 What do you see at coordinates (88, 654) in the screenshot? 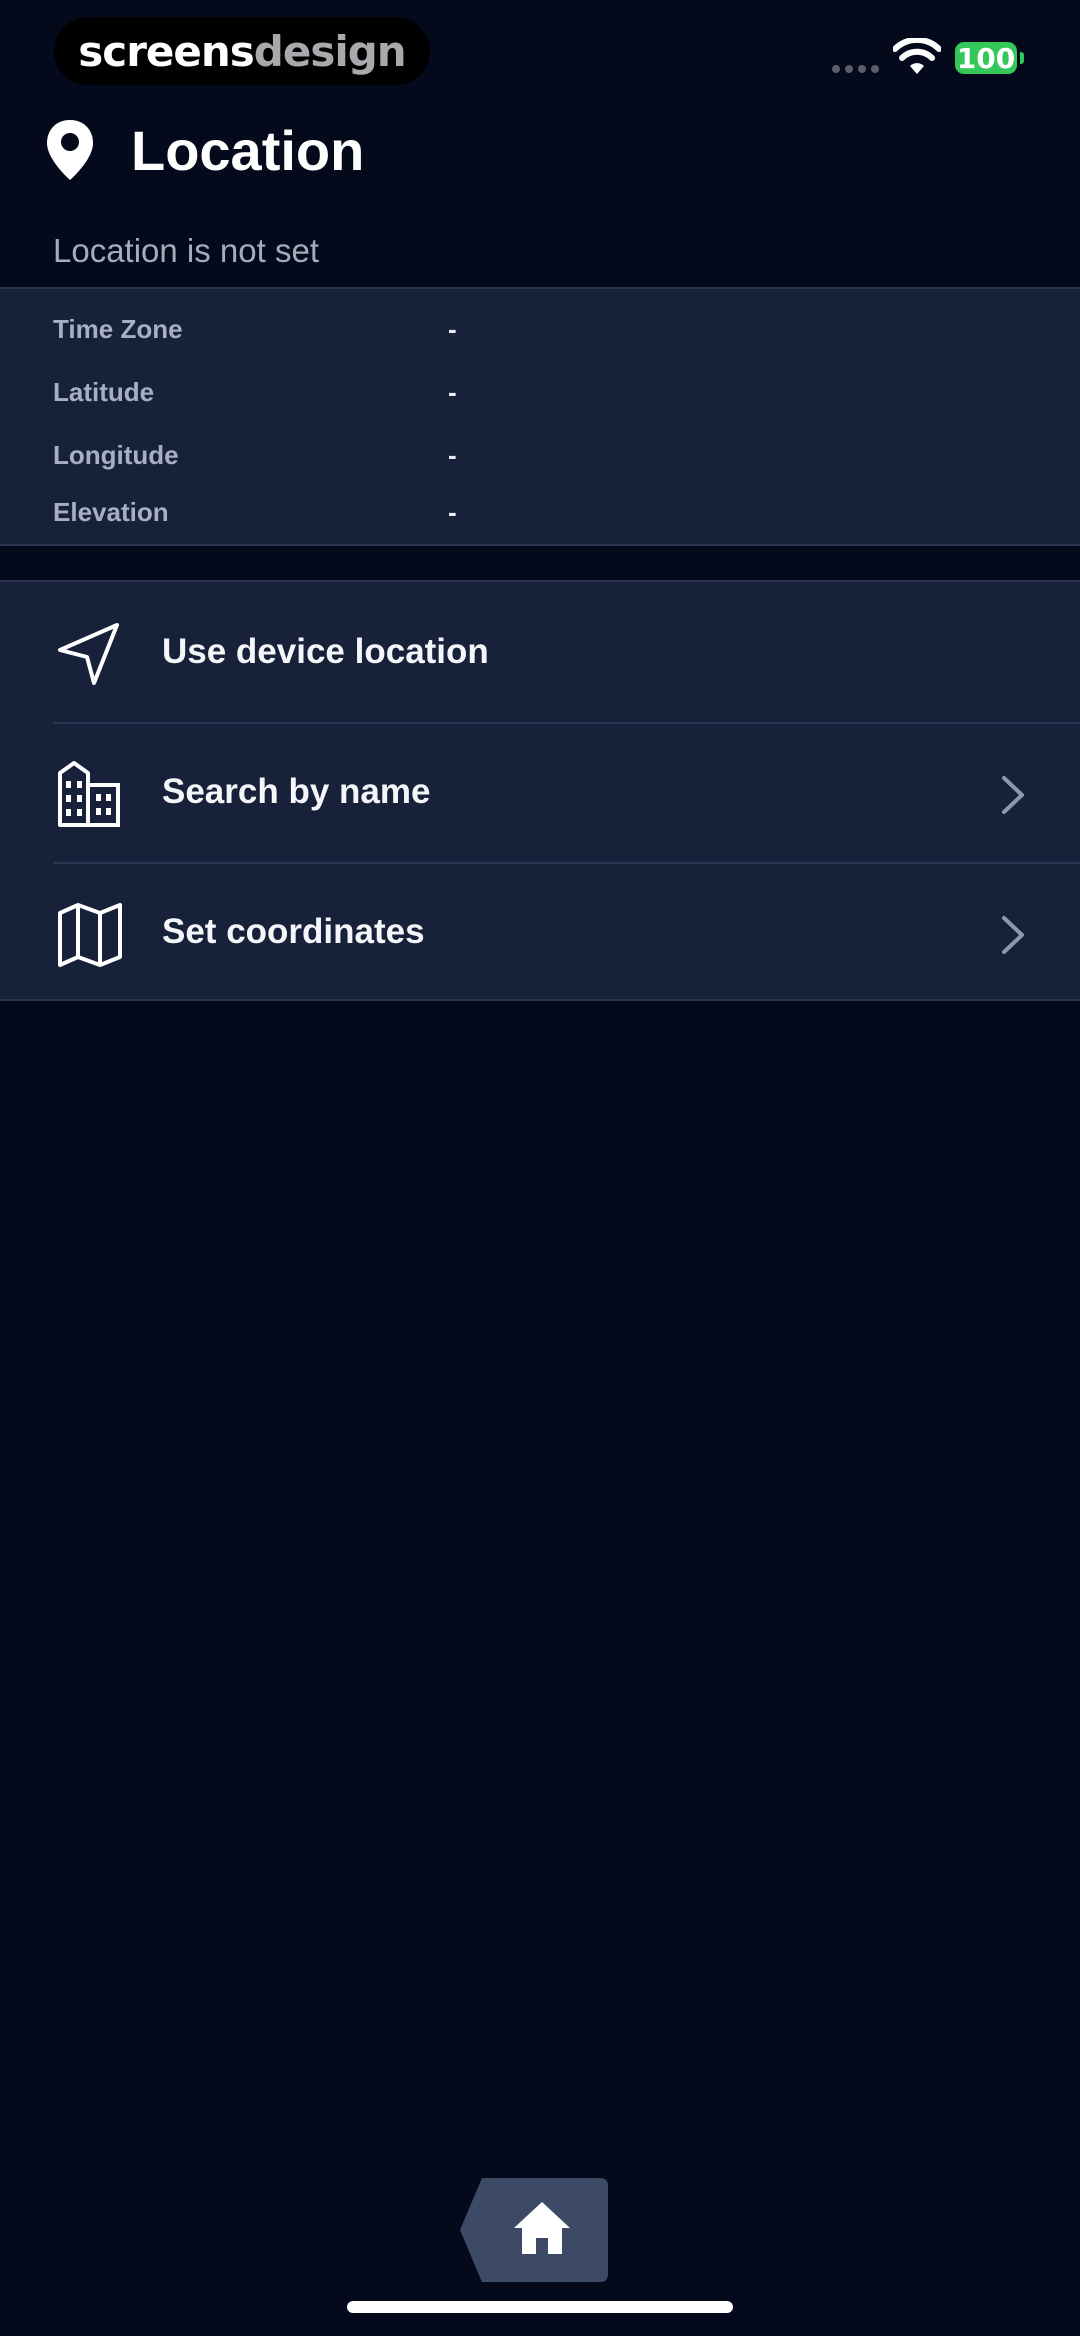
I see `navigation-arrow-icon` at bounding box center [88, 654].